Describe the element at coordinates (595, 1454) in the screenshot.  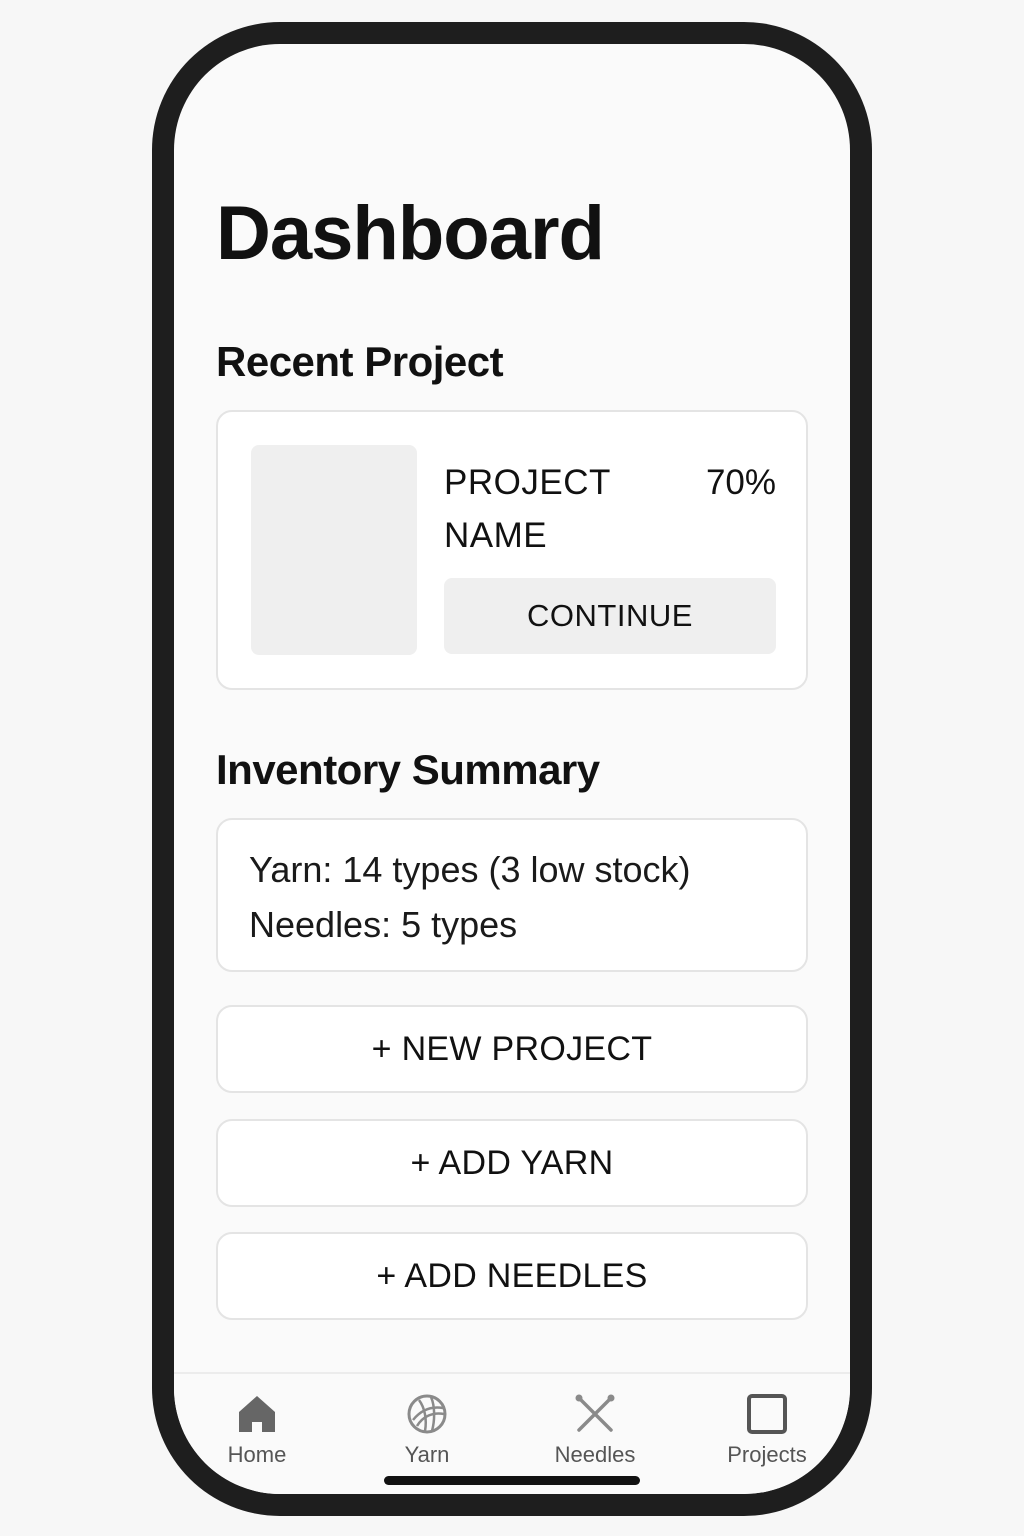
I see `tab-needles-label: Needles` at that location.